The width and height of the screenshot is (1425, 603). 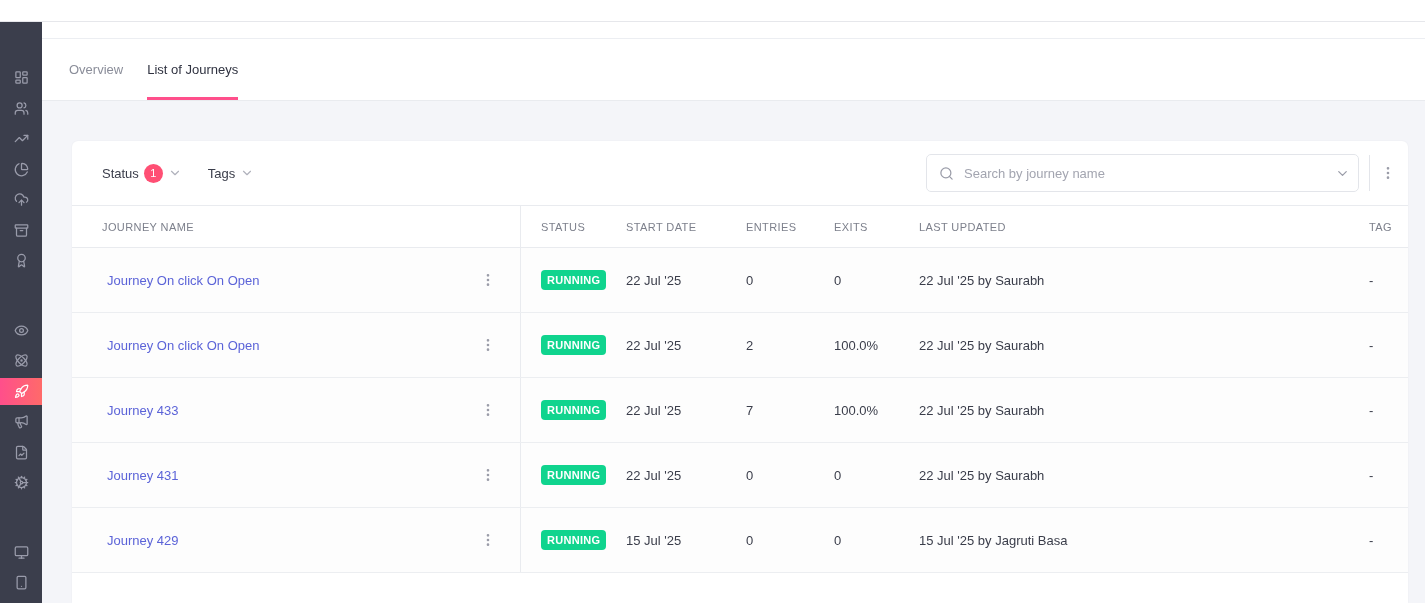 What do you see at coordinates (120, 173) in the screenshot?
I see `filter-label: Status` at bounding box center [120, 173].